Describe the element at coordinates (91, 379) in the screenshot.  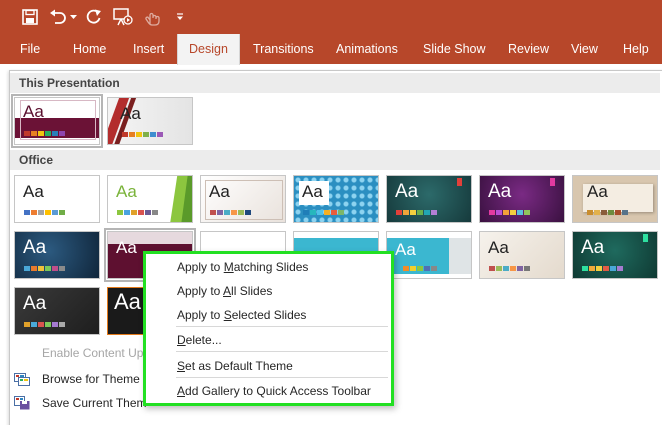
I see `browse-for-themes-menu-item: Browse for Theme` at that location.